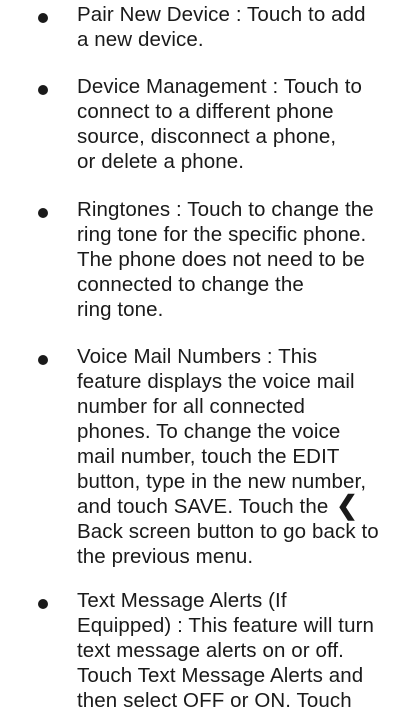 The image size is (406, 718). Describe the element at coordinates (206, 506) in the screenshot. I see `text-line-segment: and touch SAVE. Touch the` at that location.